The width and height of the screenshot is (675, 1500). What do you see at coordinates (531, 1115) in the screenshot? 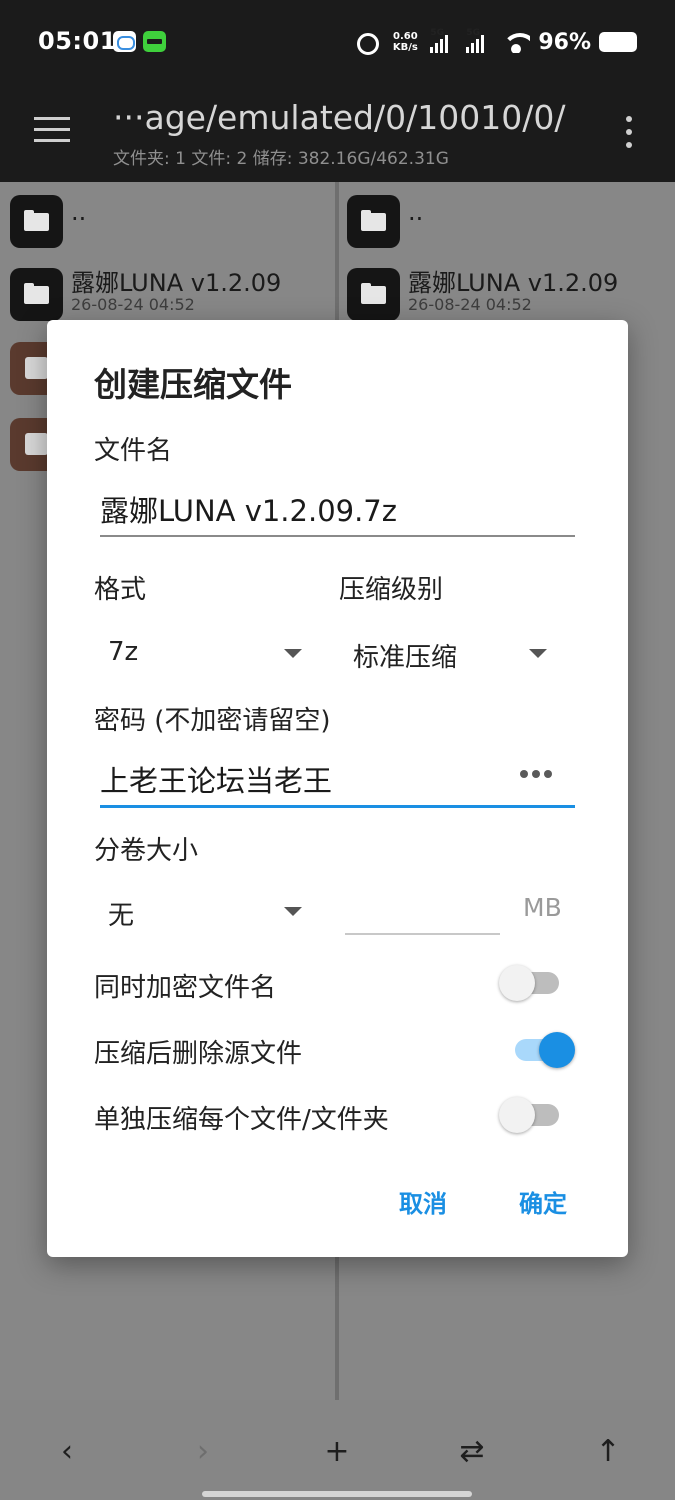
I see `compress-separately-toggle` at bounding box center [531, 1115].